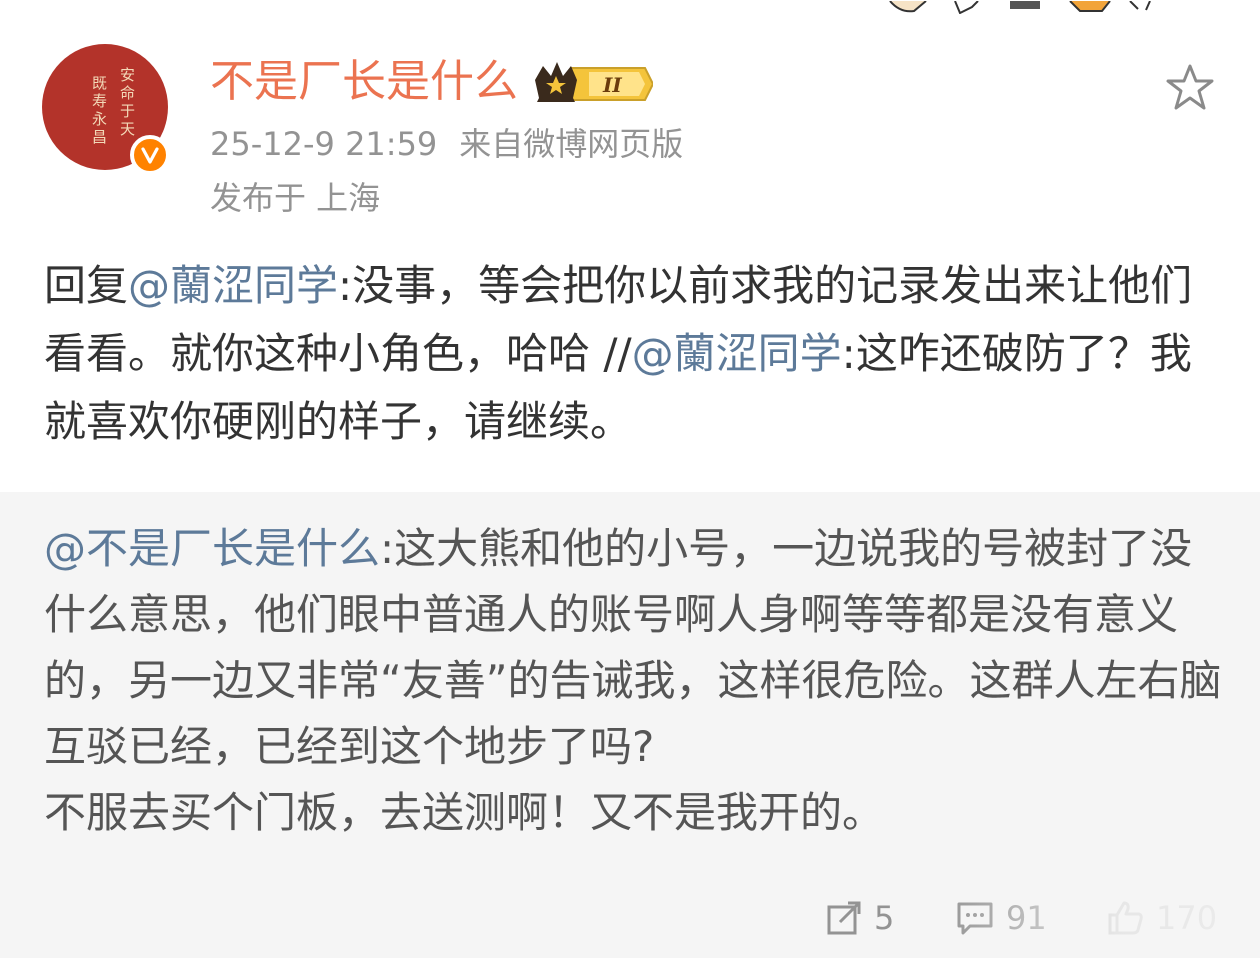 The image size is (1260, 958). I want to click on post-datetime: 25-12-9 21:59, so click(324, 144).